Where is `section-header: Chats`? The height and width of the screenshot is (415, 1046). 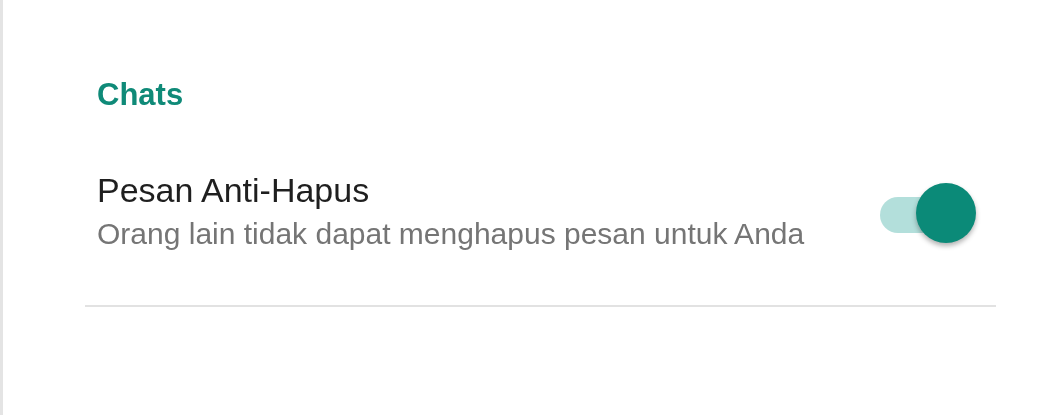 section-header: Chats is located at coordinates (141, 95).